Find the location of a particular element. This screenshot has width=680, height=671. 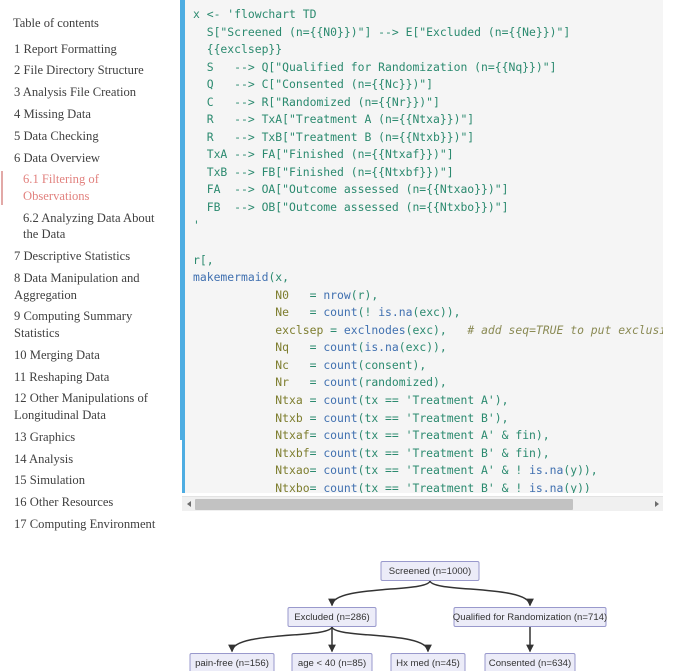

code-horizontal-scrollbar is located at coordinates (422, 503).